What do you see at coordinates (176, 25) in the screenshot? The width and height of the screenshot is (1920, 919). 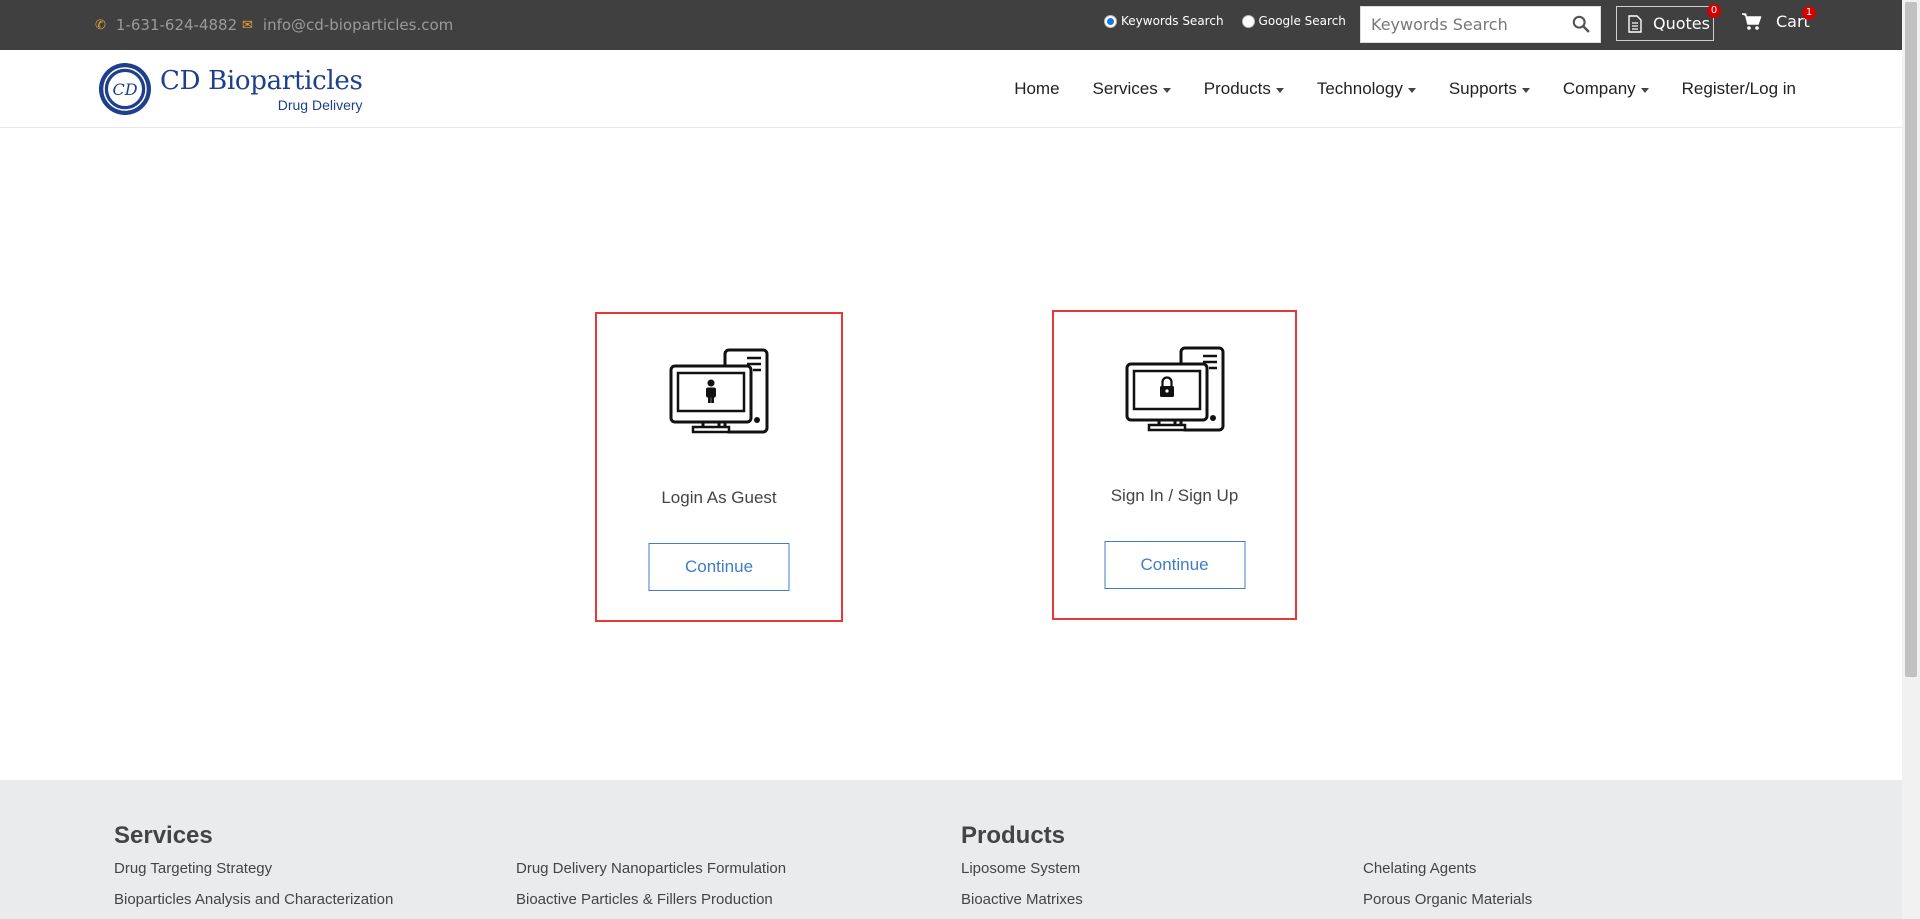 I see `phone-number: 1-631-624-4882` at bounding box center [176, 25].